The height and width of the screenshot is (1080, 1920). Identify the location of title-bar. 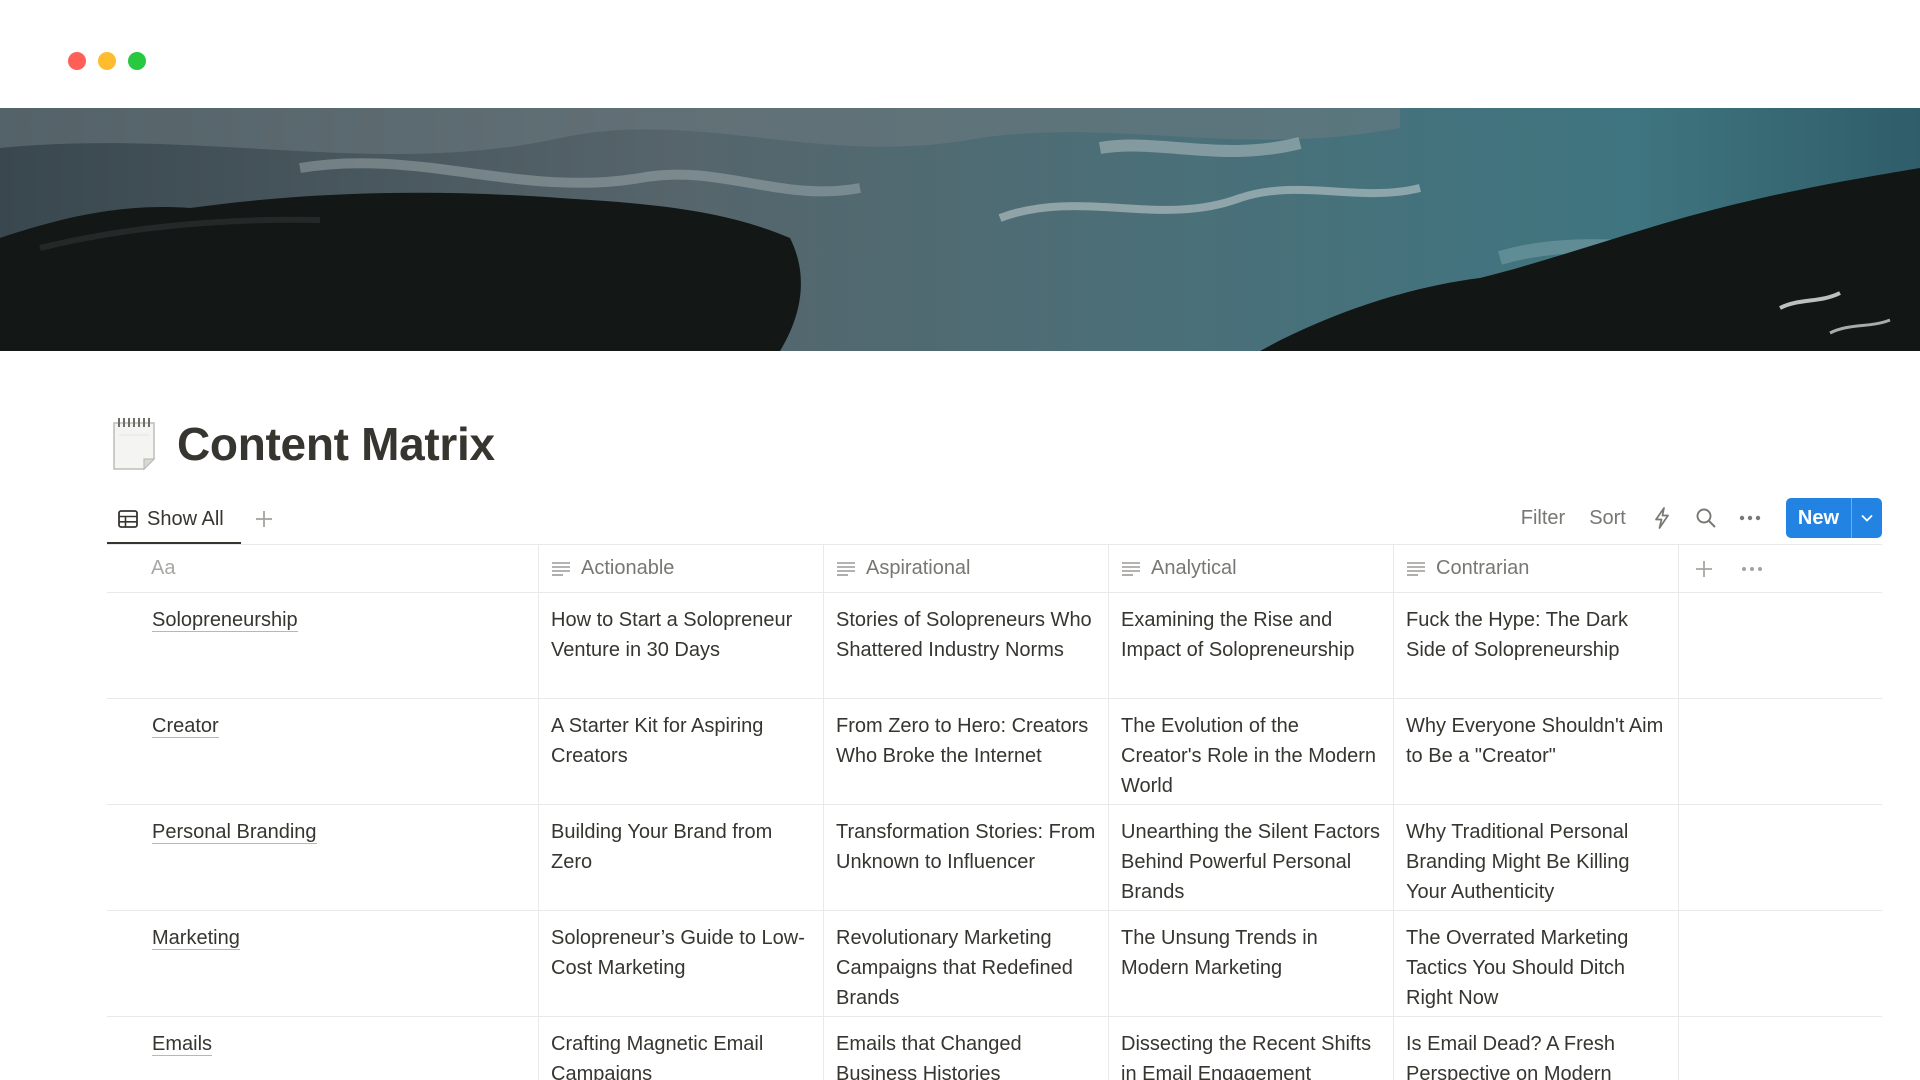
(960, 54).